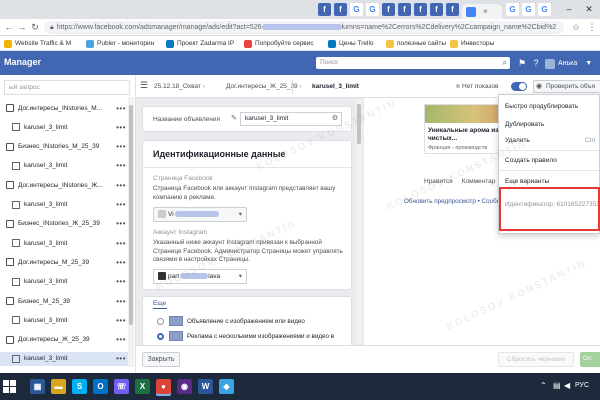  I want to click on extension-icon: ⋮, so click(592, 27).